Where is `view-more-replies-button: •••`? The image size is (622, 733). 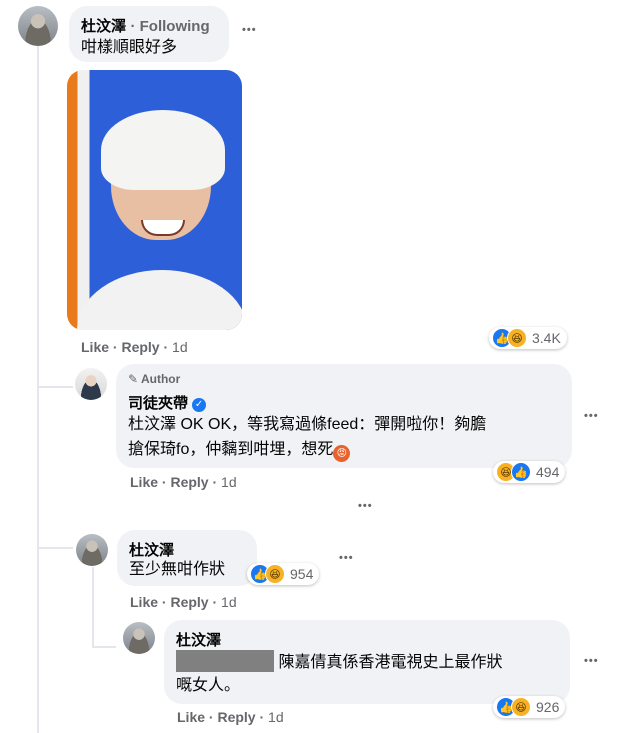
view-more-replies-button: ••• is located at coordinates (365, 506).